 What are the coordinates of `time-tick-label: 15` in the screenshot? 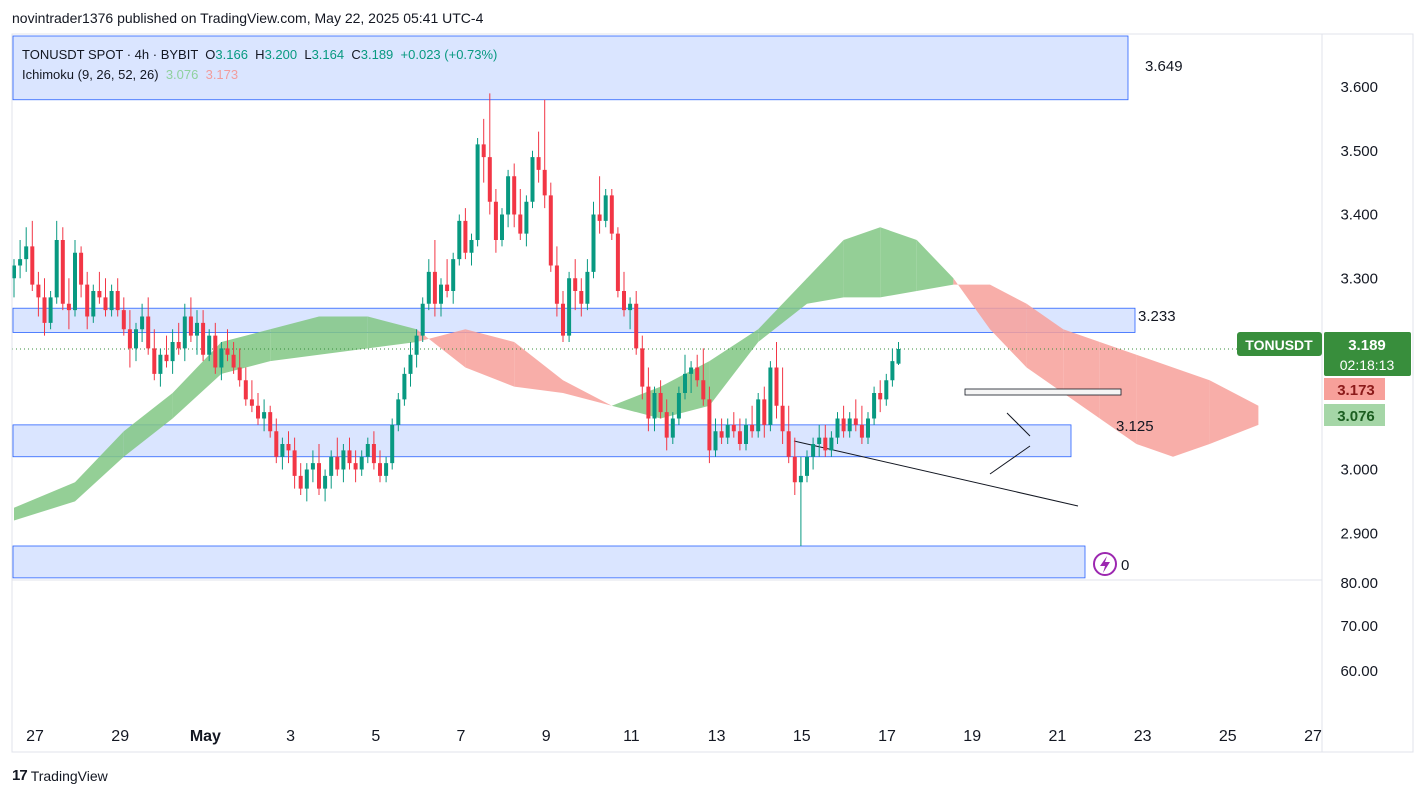 It's located at (802, 736).